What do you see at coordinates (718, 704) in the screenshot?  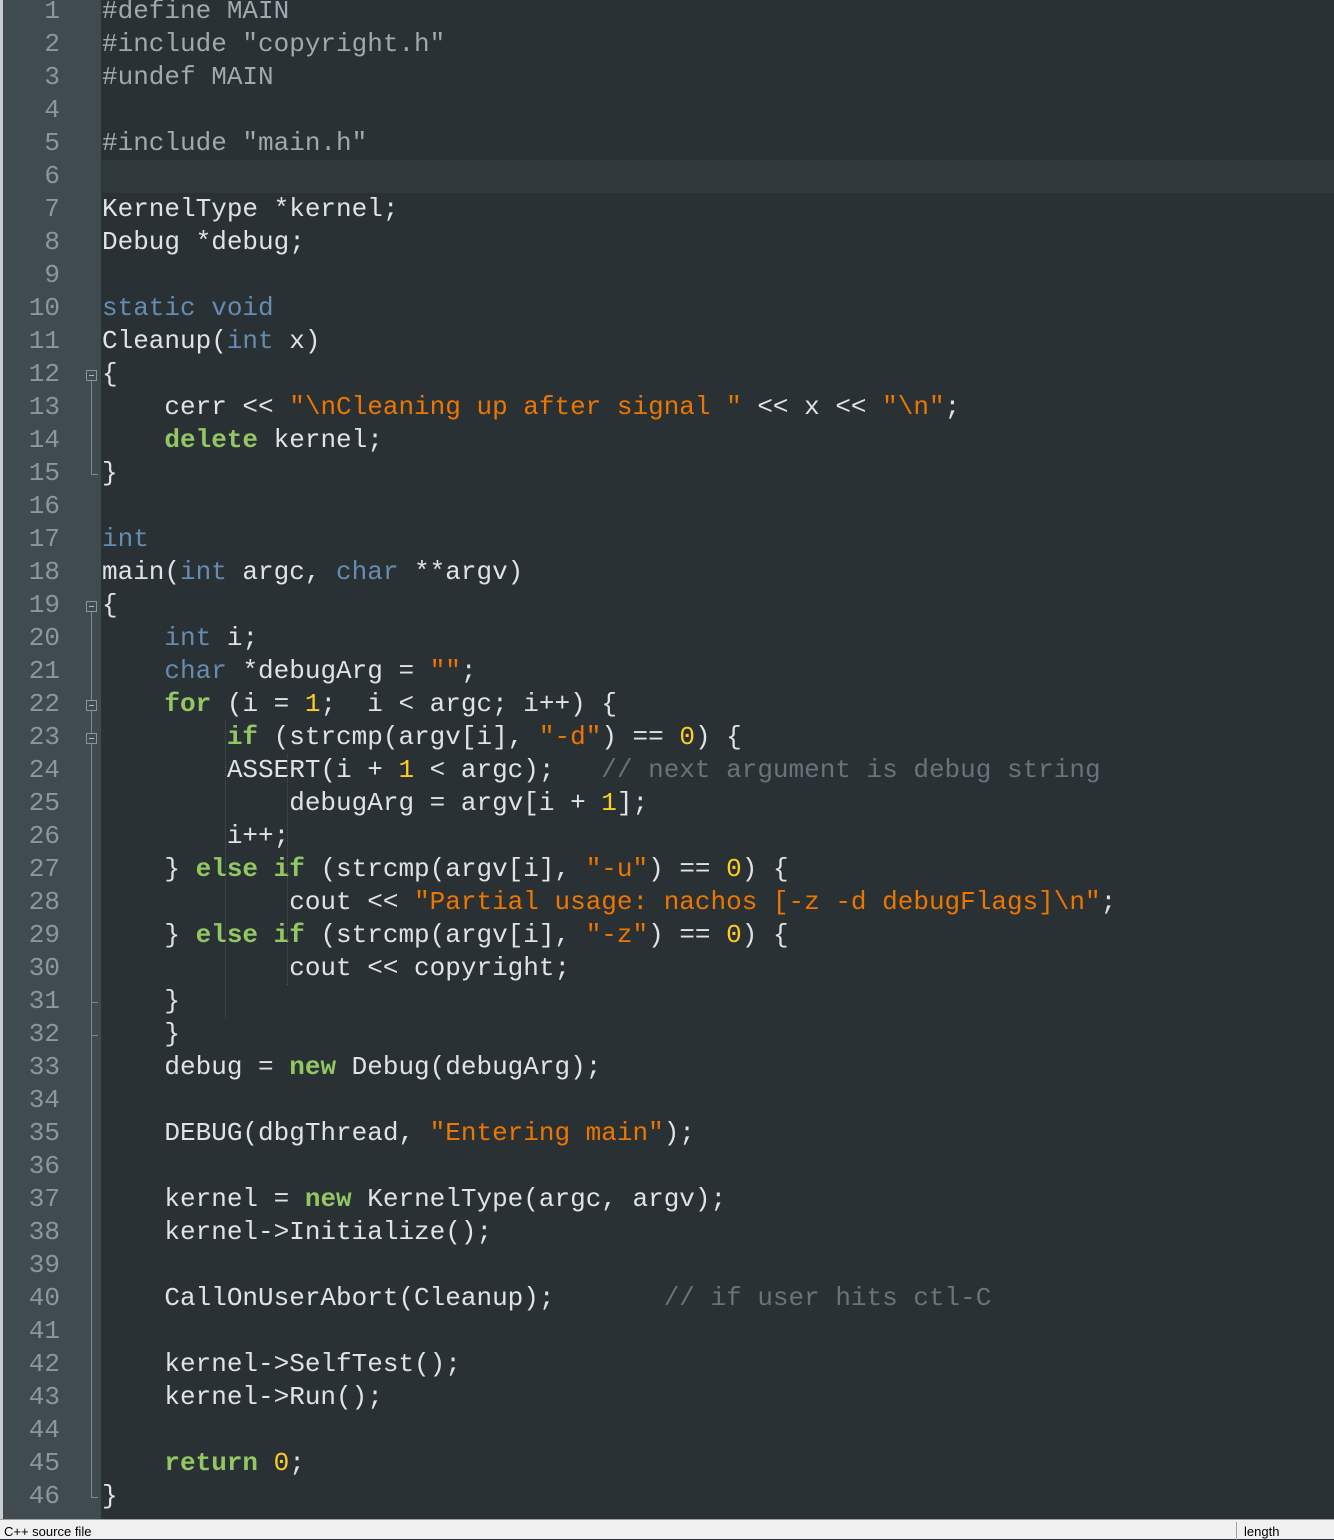 I see `code-line: for (i = 1; i < argc; i++) {` at bounding box center [718, 704].